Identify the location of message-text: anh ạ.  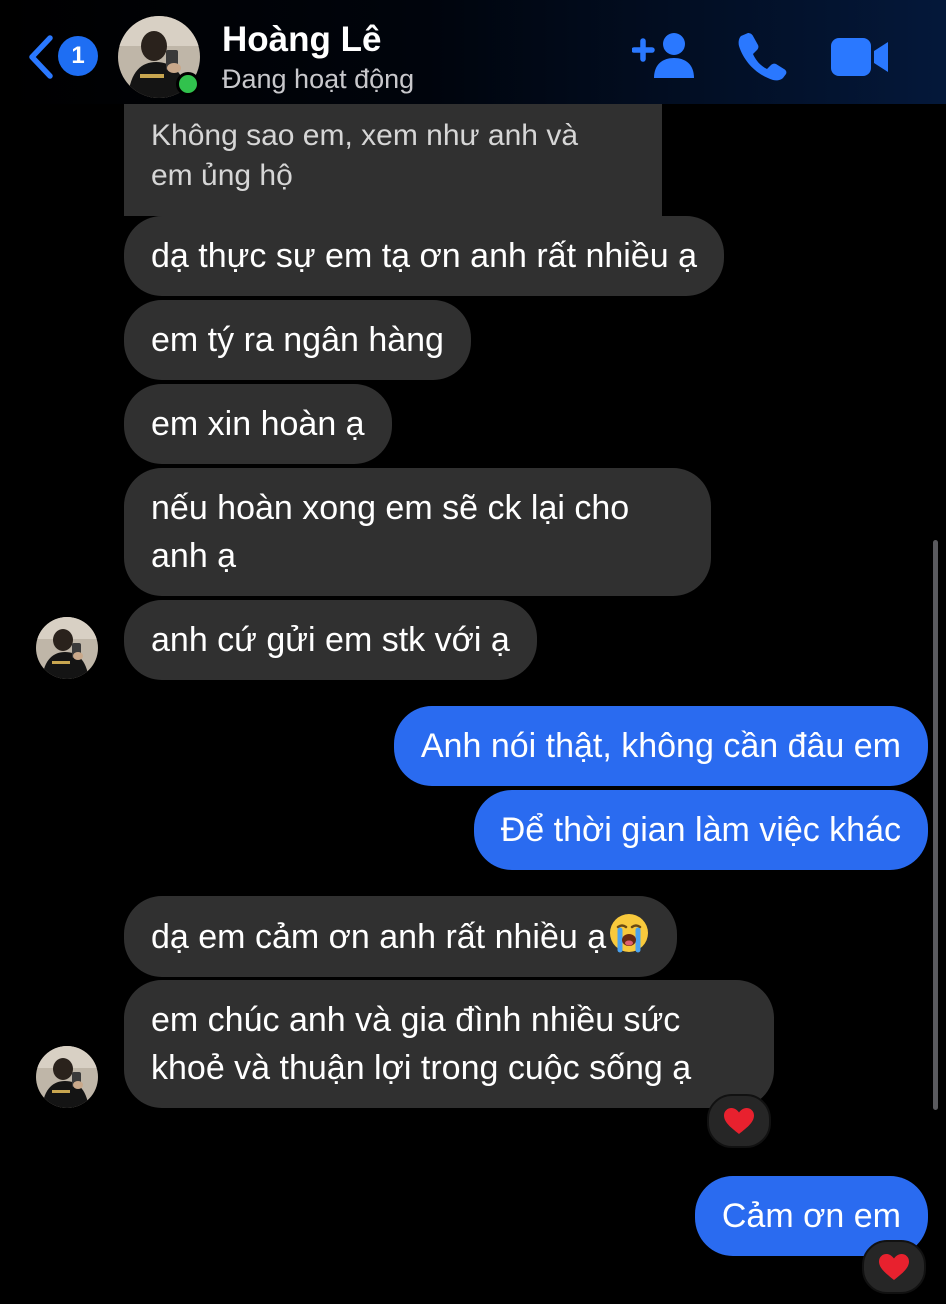
(194, 556).